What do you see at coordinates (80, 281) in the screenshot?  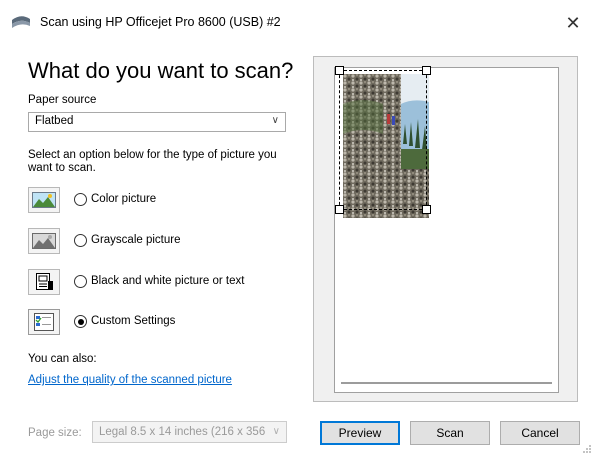 I see `bw-picture-text-radio` at bounding box center [80, 281].